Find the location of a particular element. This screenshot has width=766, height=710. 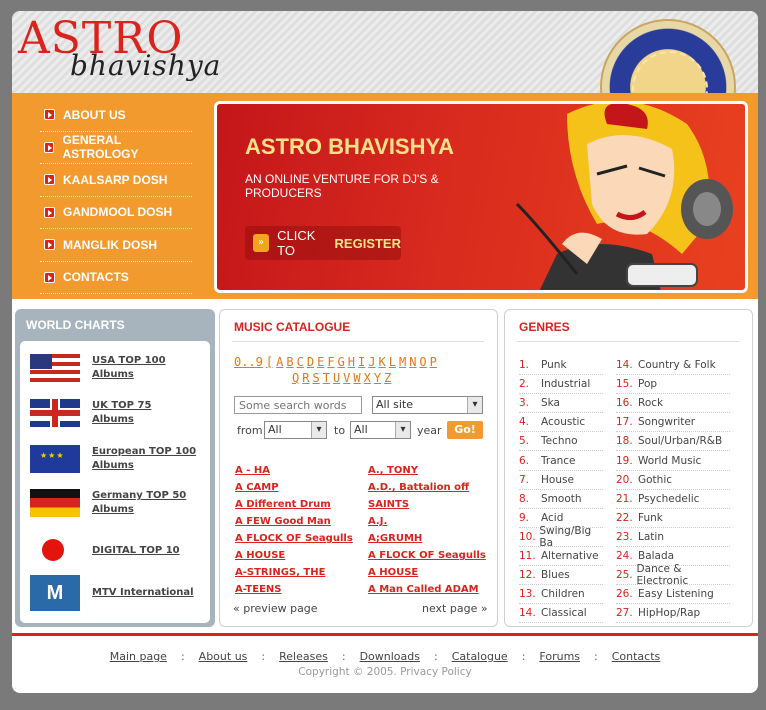

alphabet-letter: H is located at coordinates (351, 362).